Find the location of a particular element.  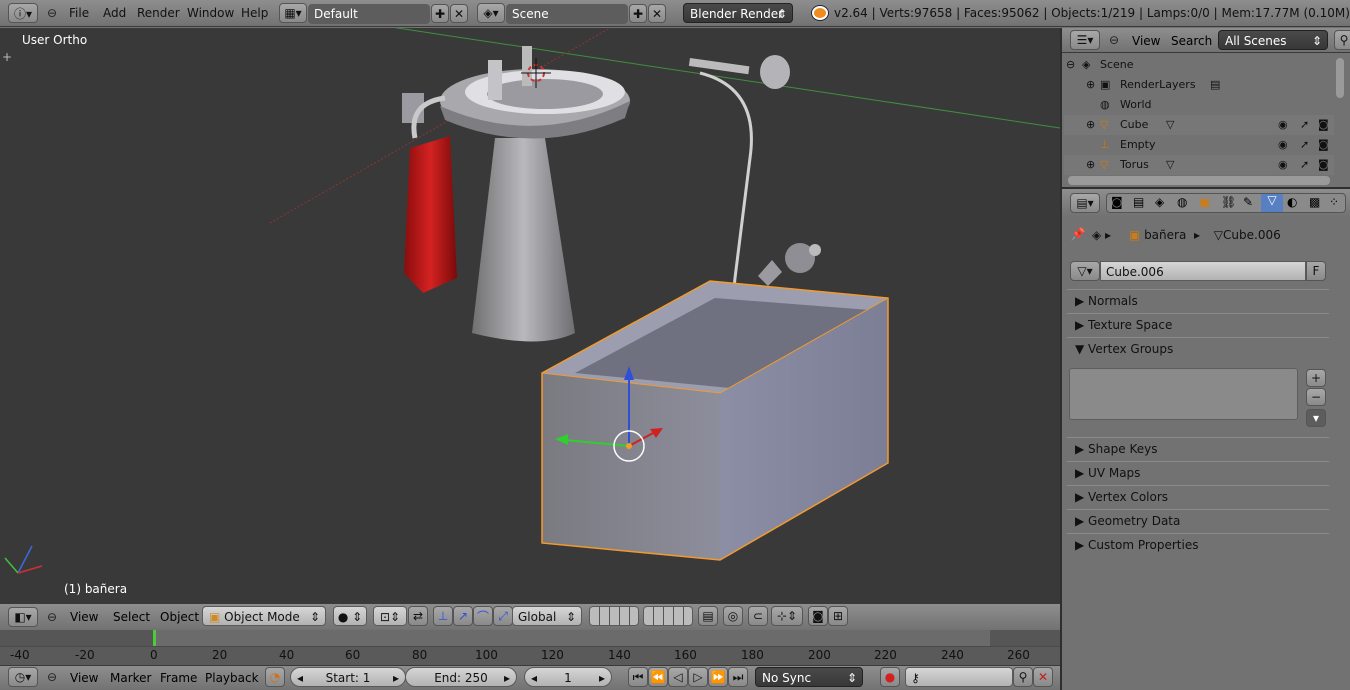

panel-geometry-data: ▶ Geometry Data is located at coordinates (1198, 520).